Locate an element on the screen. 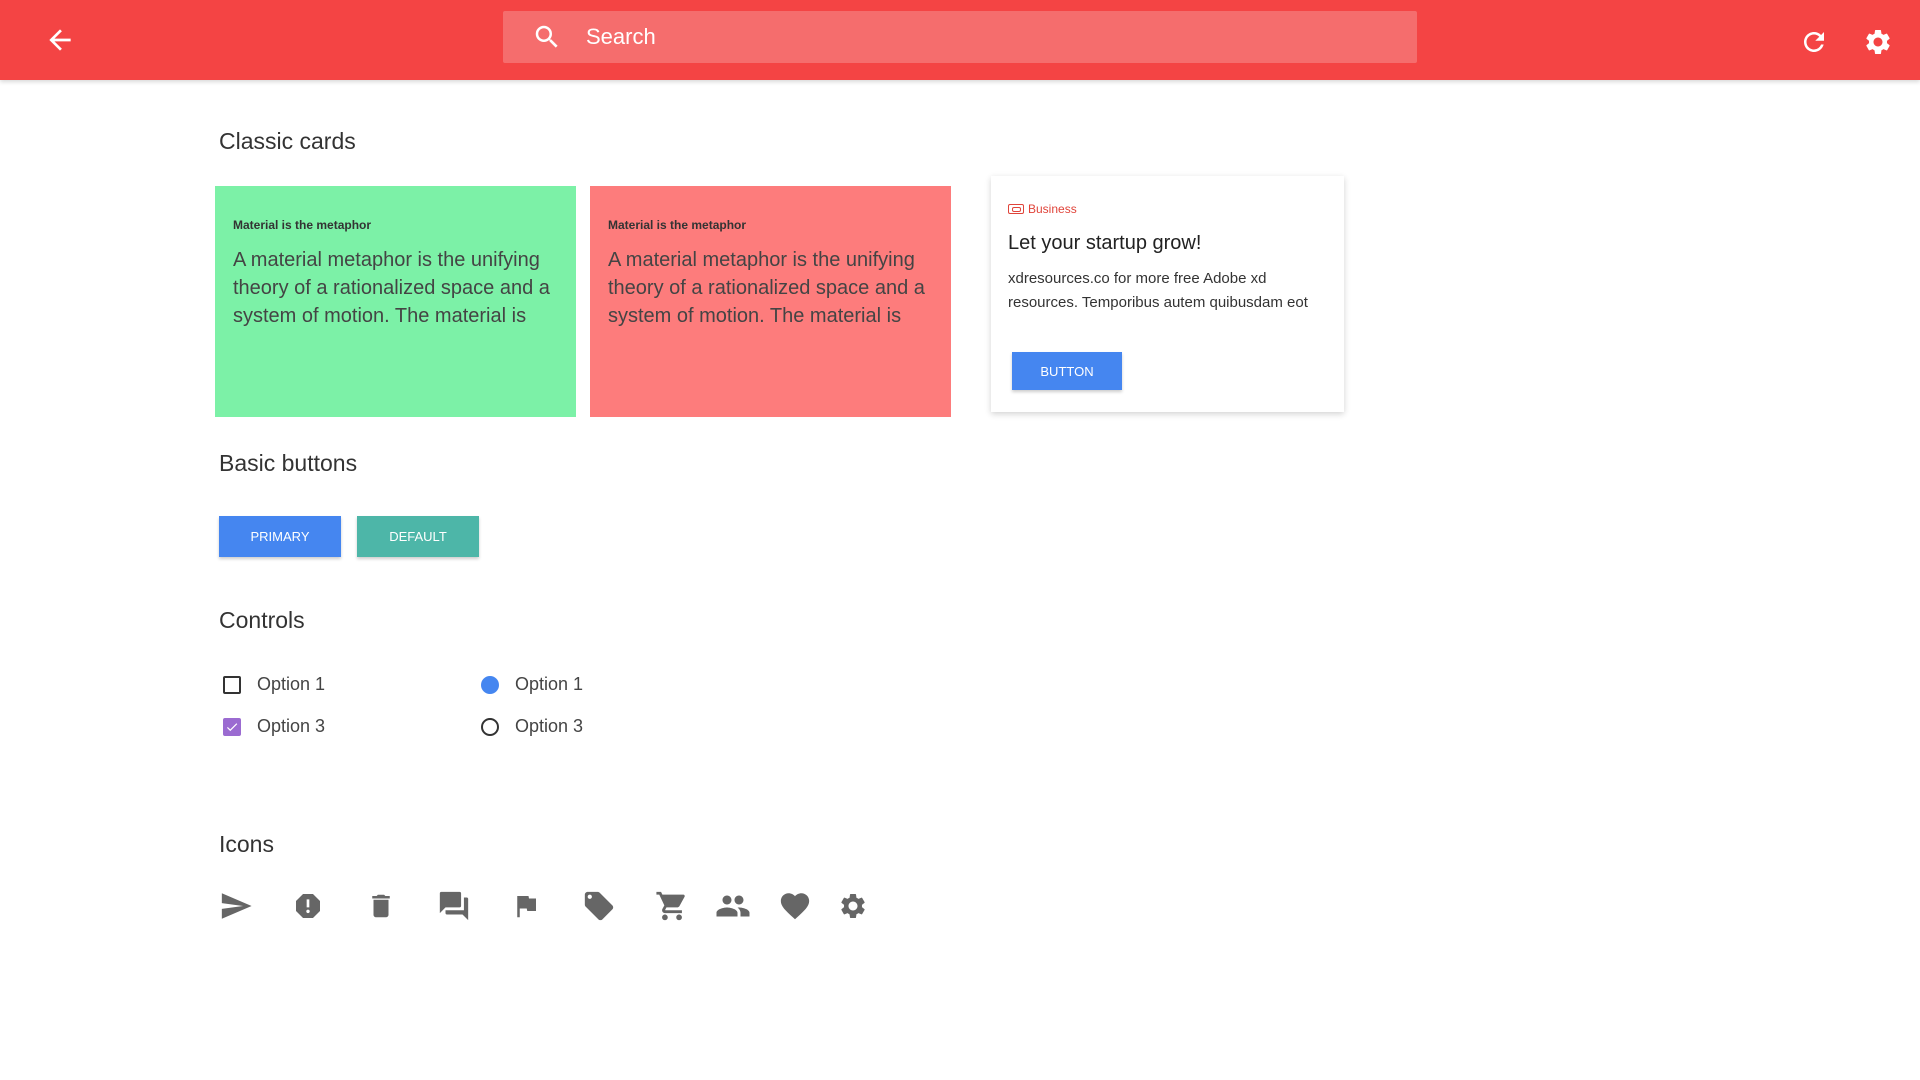 The image size is (1920, 1080). trash-icon is located at coordinates (381, 906).